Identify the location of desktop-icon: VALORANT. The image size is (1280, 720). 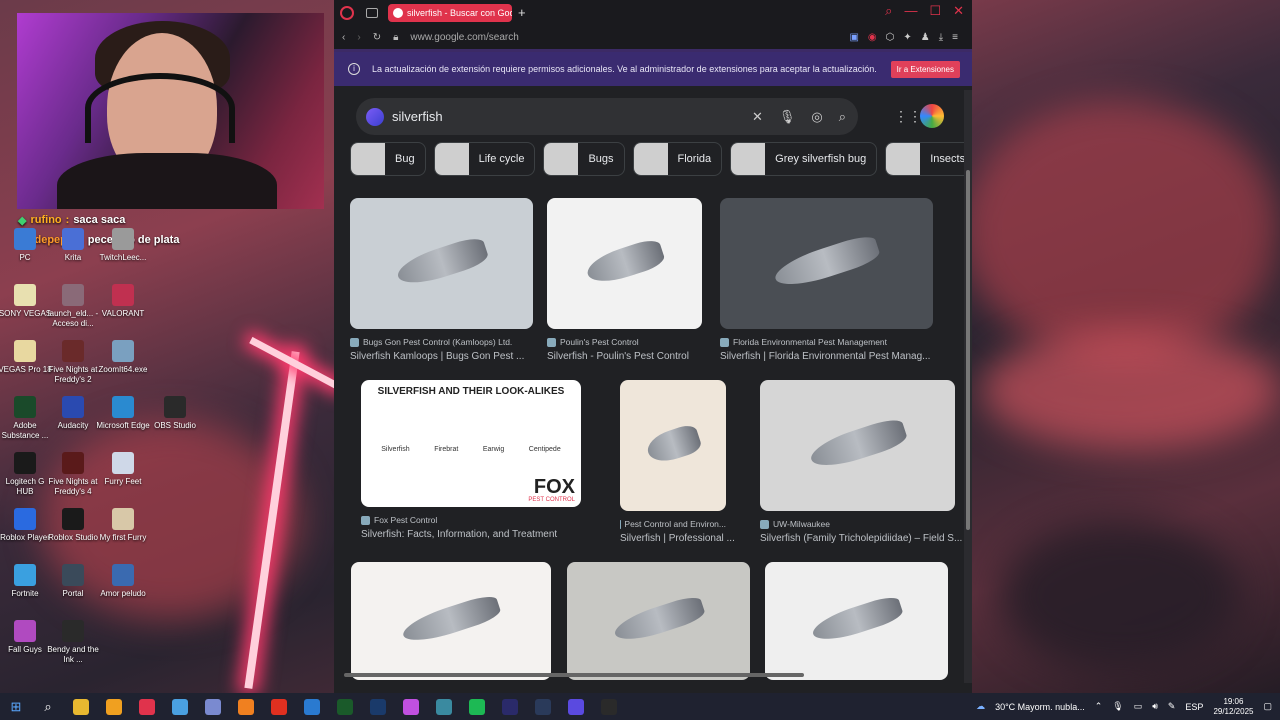
(123, 301).